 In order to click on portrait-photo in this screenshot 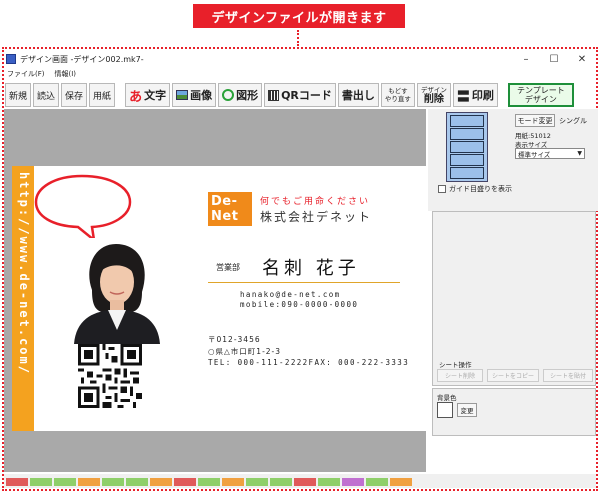, I will do `click(116, 291)`.